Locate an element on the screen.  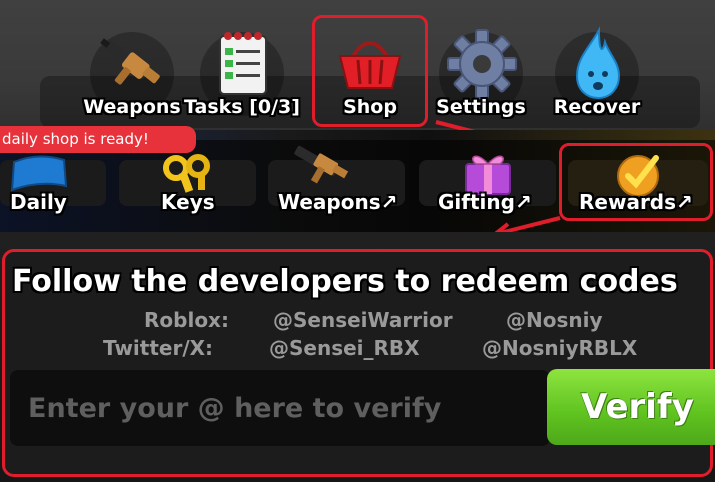
roblox-handle: @SenseiWarrior is located at coordinates (363, 320).